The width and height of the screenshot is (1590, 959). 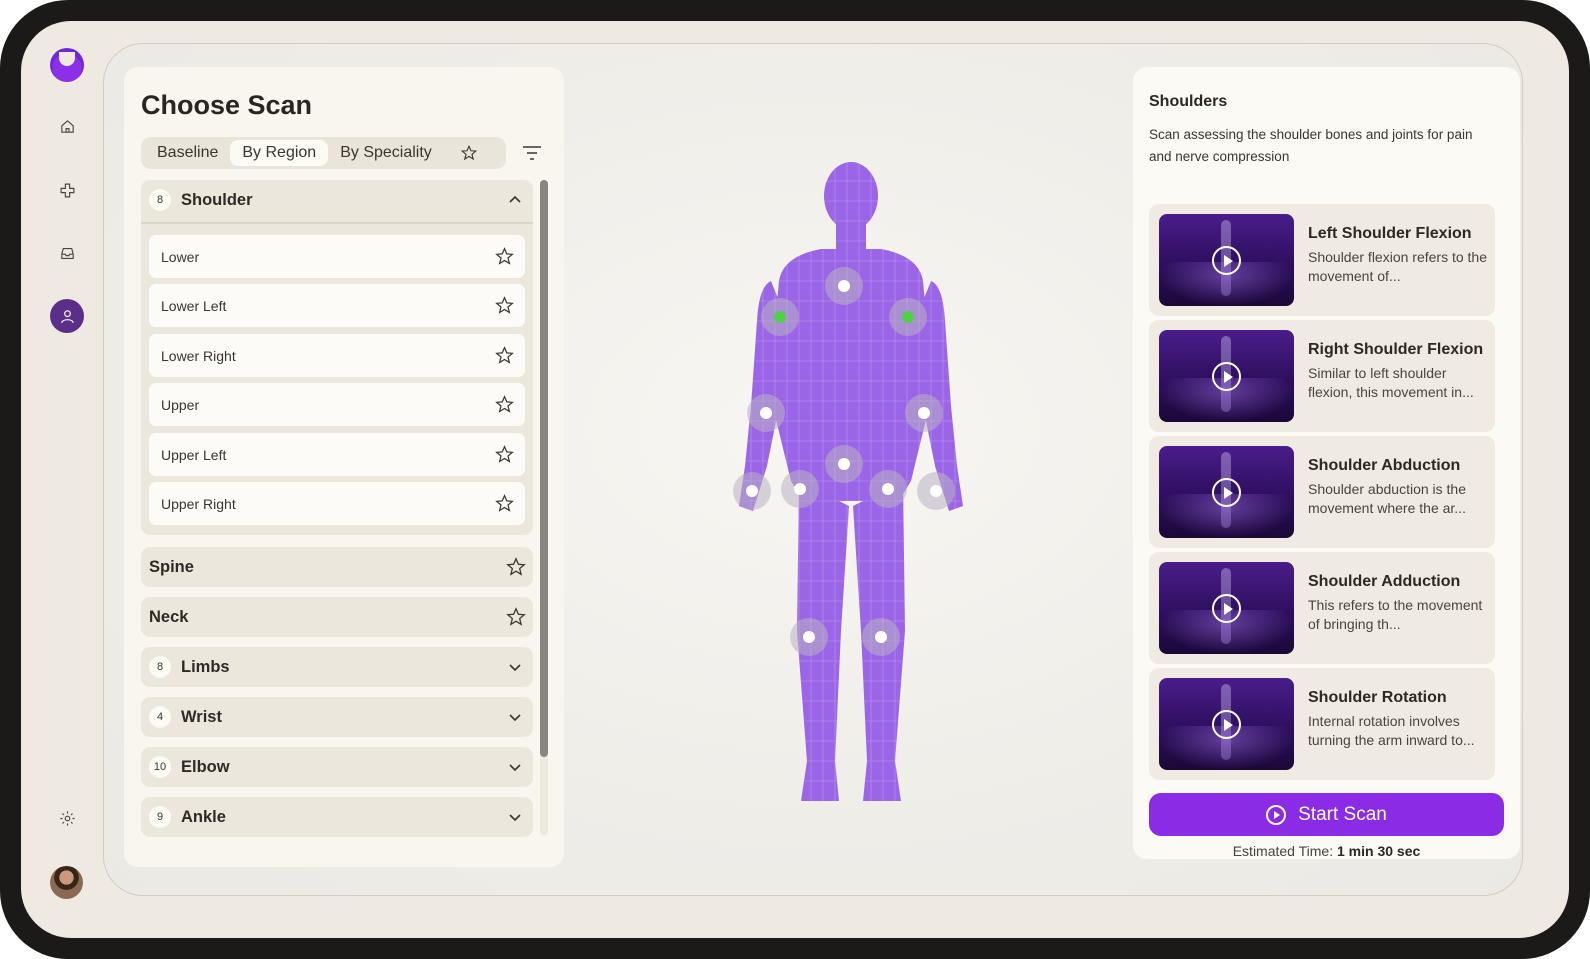 I want to click on region-header-elbow: 10 Elbow, so click(x=337, y=767).